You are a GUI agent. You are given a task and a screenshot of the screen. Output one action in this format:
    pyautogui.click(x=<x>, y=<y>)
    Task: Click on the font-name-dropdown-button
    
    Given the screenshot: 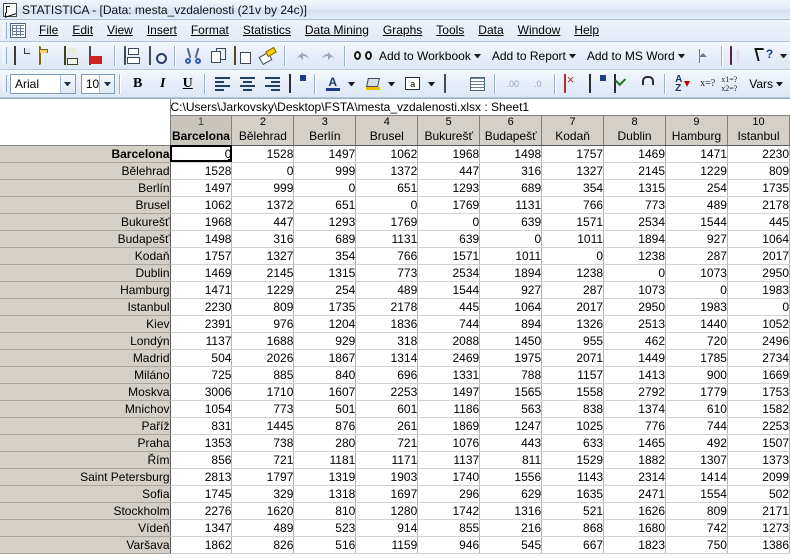 What is the action you would take?
    pyautogui.click(x=67, y=83)
    